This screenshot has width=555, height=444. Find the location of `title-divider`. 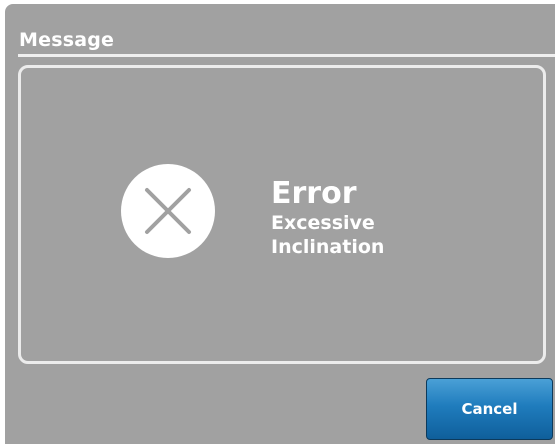

title-divider is located at coordinates (286, 55).